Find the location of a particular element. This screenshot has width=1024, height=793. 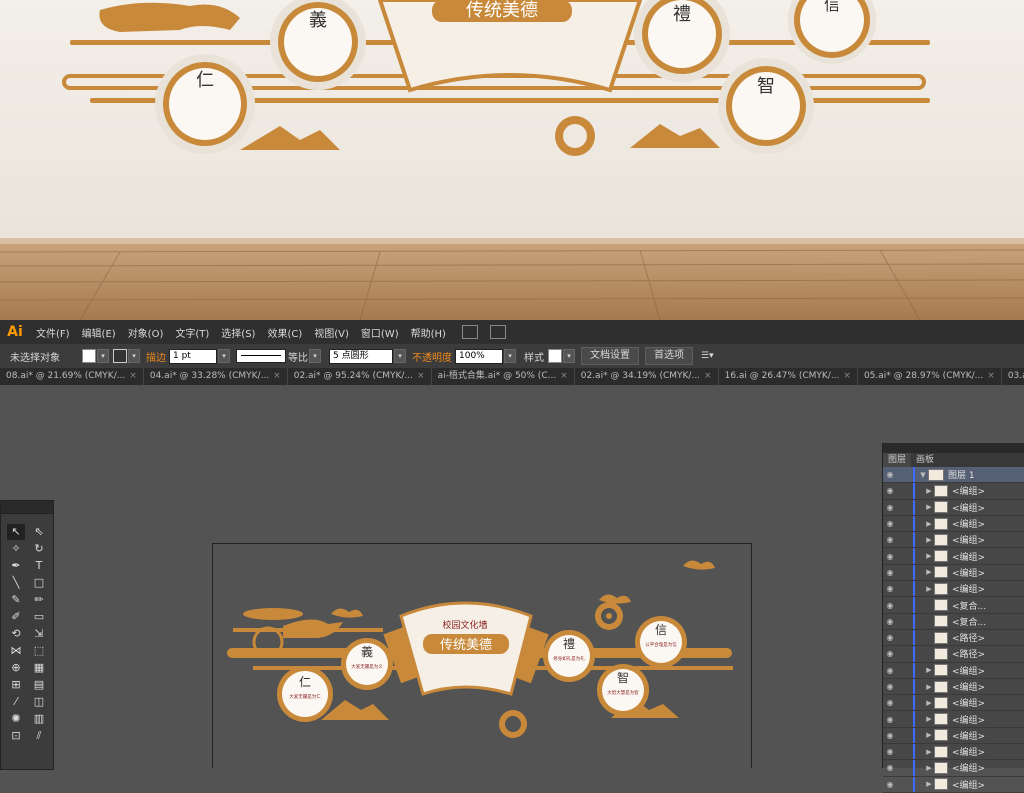

mesh-tool-icon: ⊞ is located at coordinates (16, 685).